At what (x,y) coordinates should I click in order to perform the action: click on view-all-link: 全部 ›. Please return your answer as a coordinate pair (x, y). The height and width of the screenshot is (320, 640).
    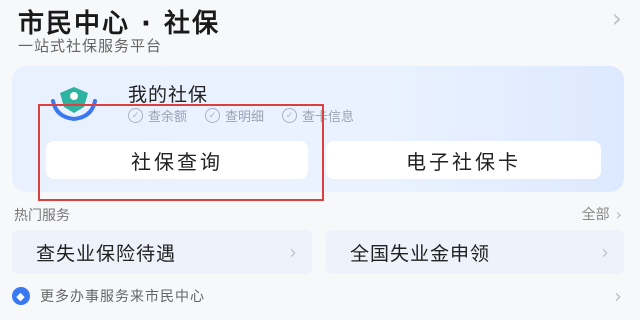
    Looking at the image, I should click on (602, 214).